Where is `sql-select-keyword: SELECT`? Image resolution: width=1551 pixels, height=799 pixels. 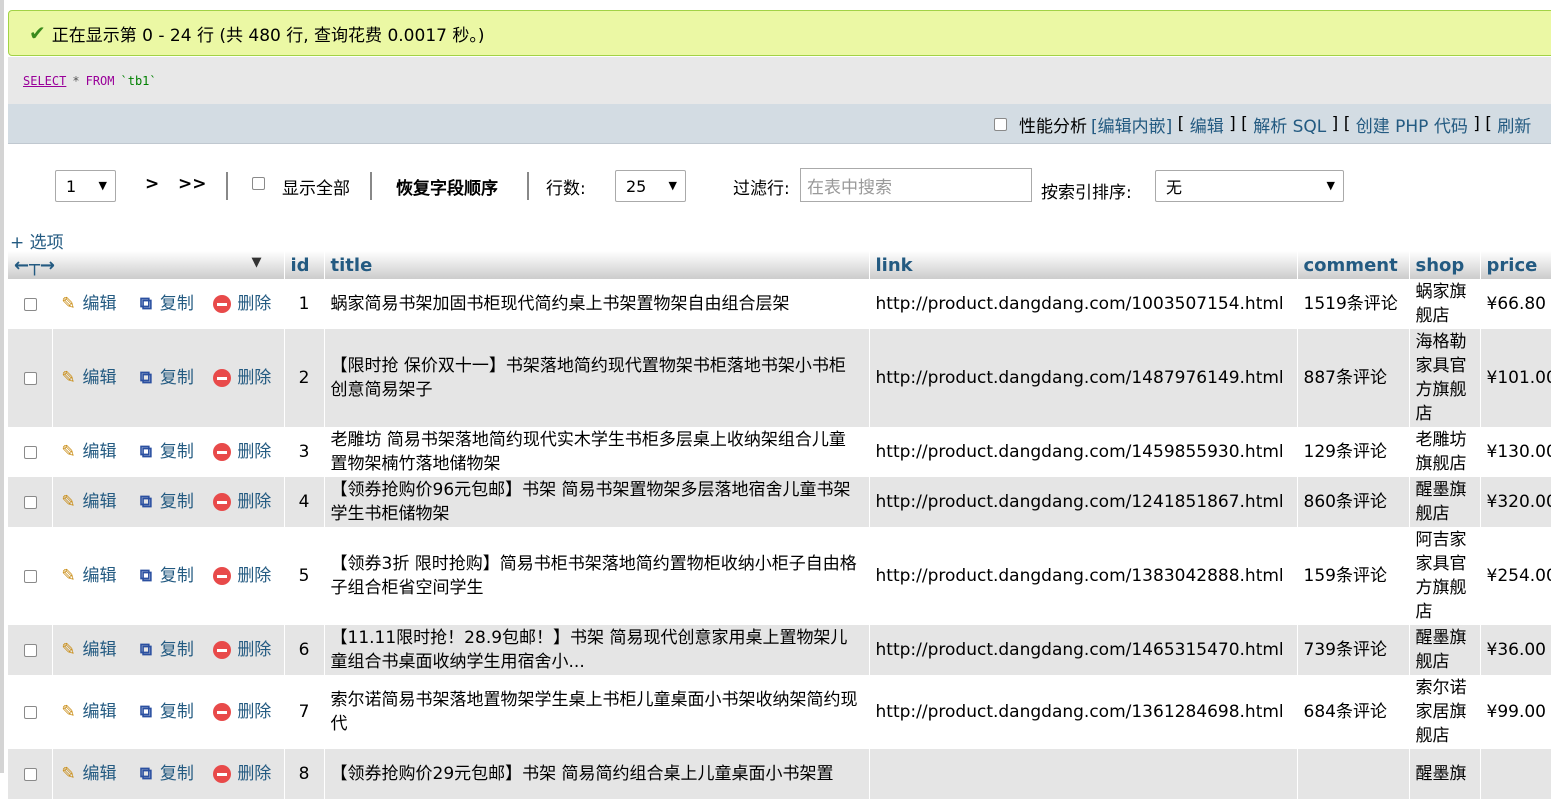
sql-select-keyword: SELECT is located at coordinates (44, 81).